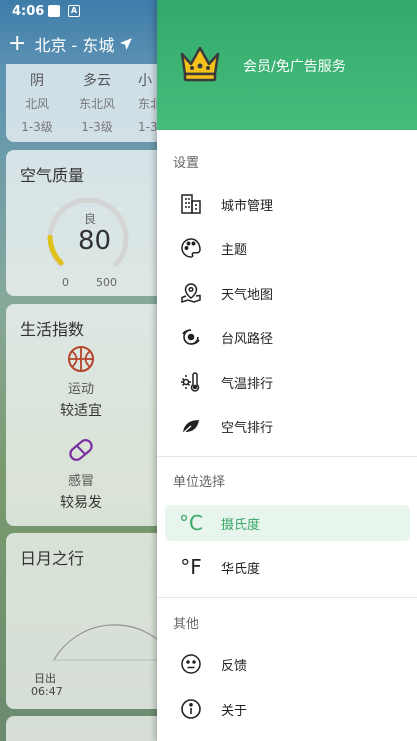 The width and height of the screenshot is (417, 741). What do you see at coordinates (287, 382) in the screenshot?
I see `menu-item-temperature-ranking: 气温排行` at bounding box center [287, 382].